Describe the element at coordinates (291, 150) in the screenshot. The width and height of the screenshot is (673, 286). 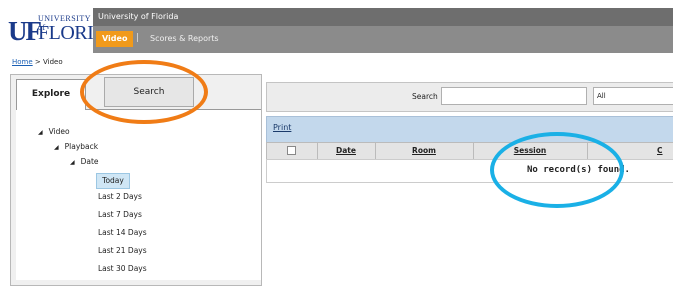
I see `select-all-checkbox` at that location.